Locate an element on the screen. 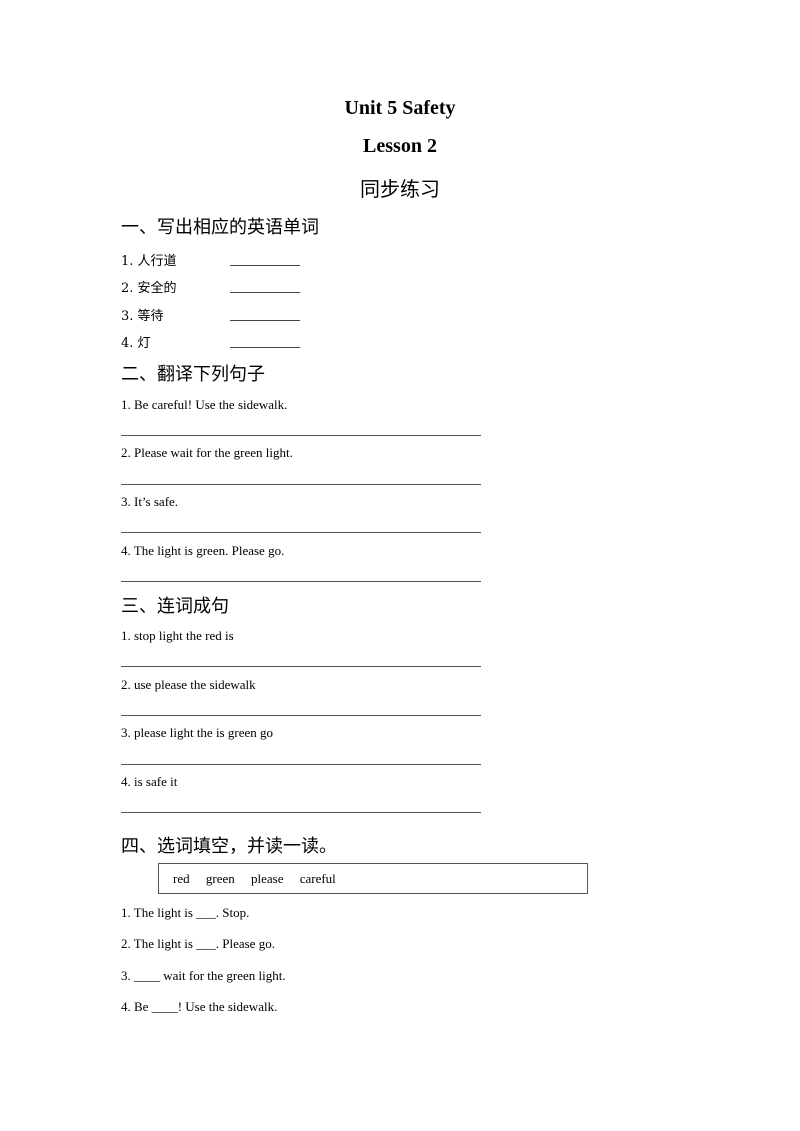 The height and width of the screenshot is (1131, 800). word-bank-word: please is located at coordinates (267, 878).